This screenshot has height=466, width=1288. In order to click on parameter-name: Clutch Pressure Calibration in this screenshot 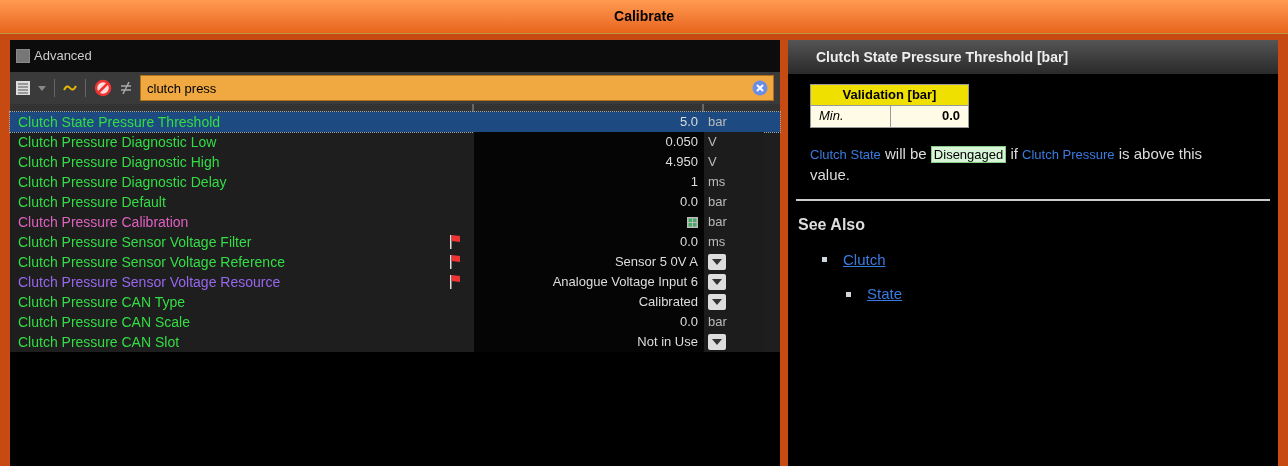, I will do `click(103, 222)`.